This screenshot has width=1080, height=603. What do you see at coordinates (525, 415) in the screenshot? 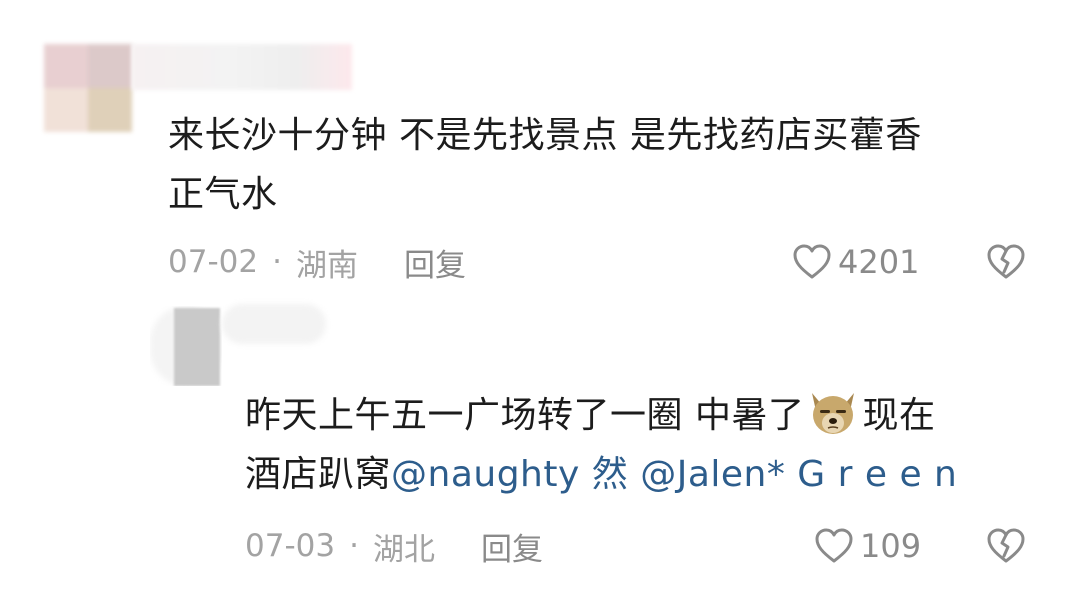
I see `reply-text-segment: 昨天上午五一广场转了一圈 中暑了` at bounding box center [525, 415].